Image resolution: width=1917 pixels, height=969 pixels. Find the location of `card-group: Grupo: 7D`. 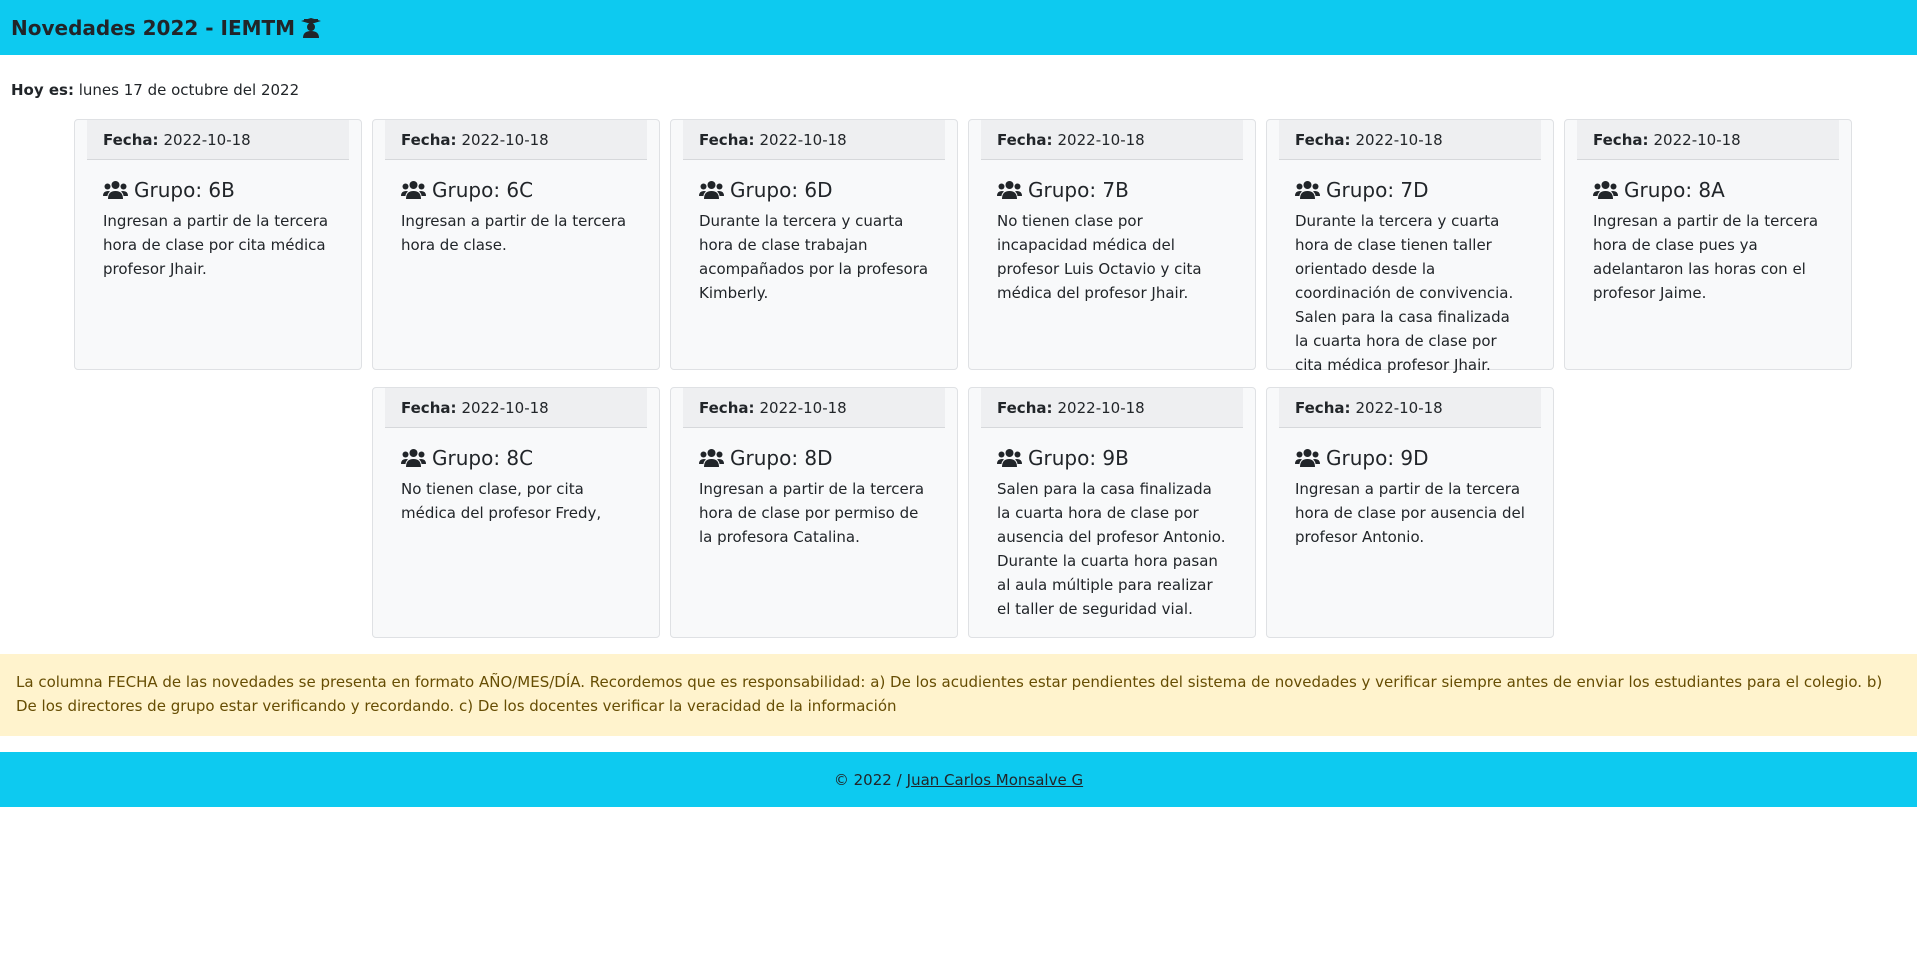

card-group: Grupo: 7D is located at coordinates (1377, 190).